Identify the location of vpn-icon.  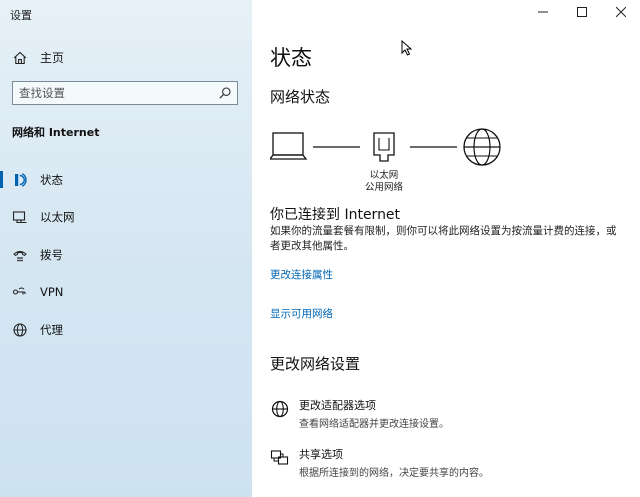
(20, 292).